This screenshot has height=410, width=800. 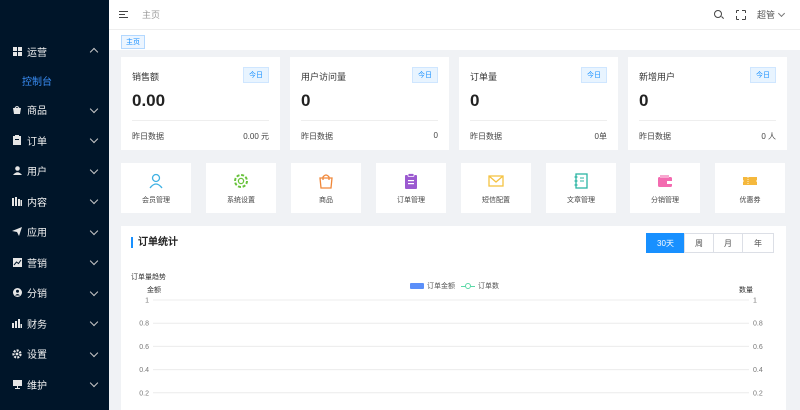 I want to click on chevron-up-icon, so click(x=94, y=52).